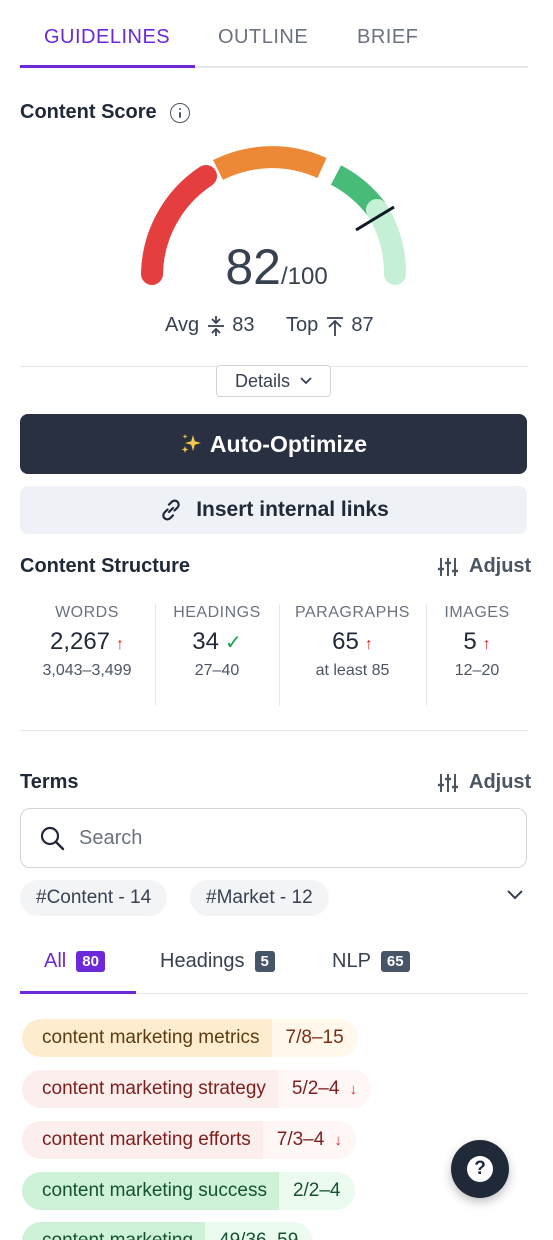  Describe the element at coordinates (215, 325) in the screenshot. I see `compress-icon` at that location.